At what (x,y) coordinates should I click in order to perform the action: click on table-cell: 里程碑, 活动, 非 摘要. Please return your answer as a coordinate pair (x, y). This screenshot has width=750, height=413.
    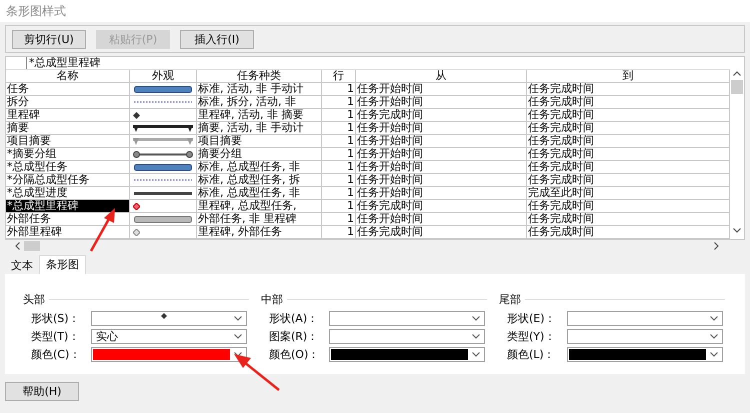
    Looking at the image, I should click on (259, 115).